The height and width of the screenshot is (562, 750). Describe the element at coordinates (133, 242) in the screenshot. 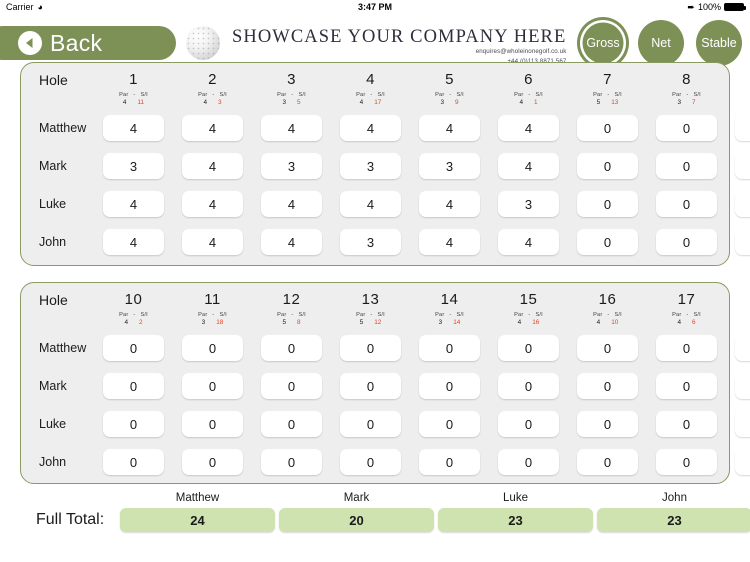

I see `score-input-john-hole-1: 4` at that location.